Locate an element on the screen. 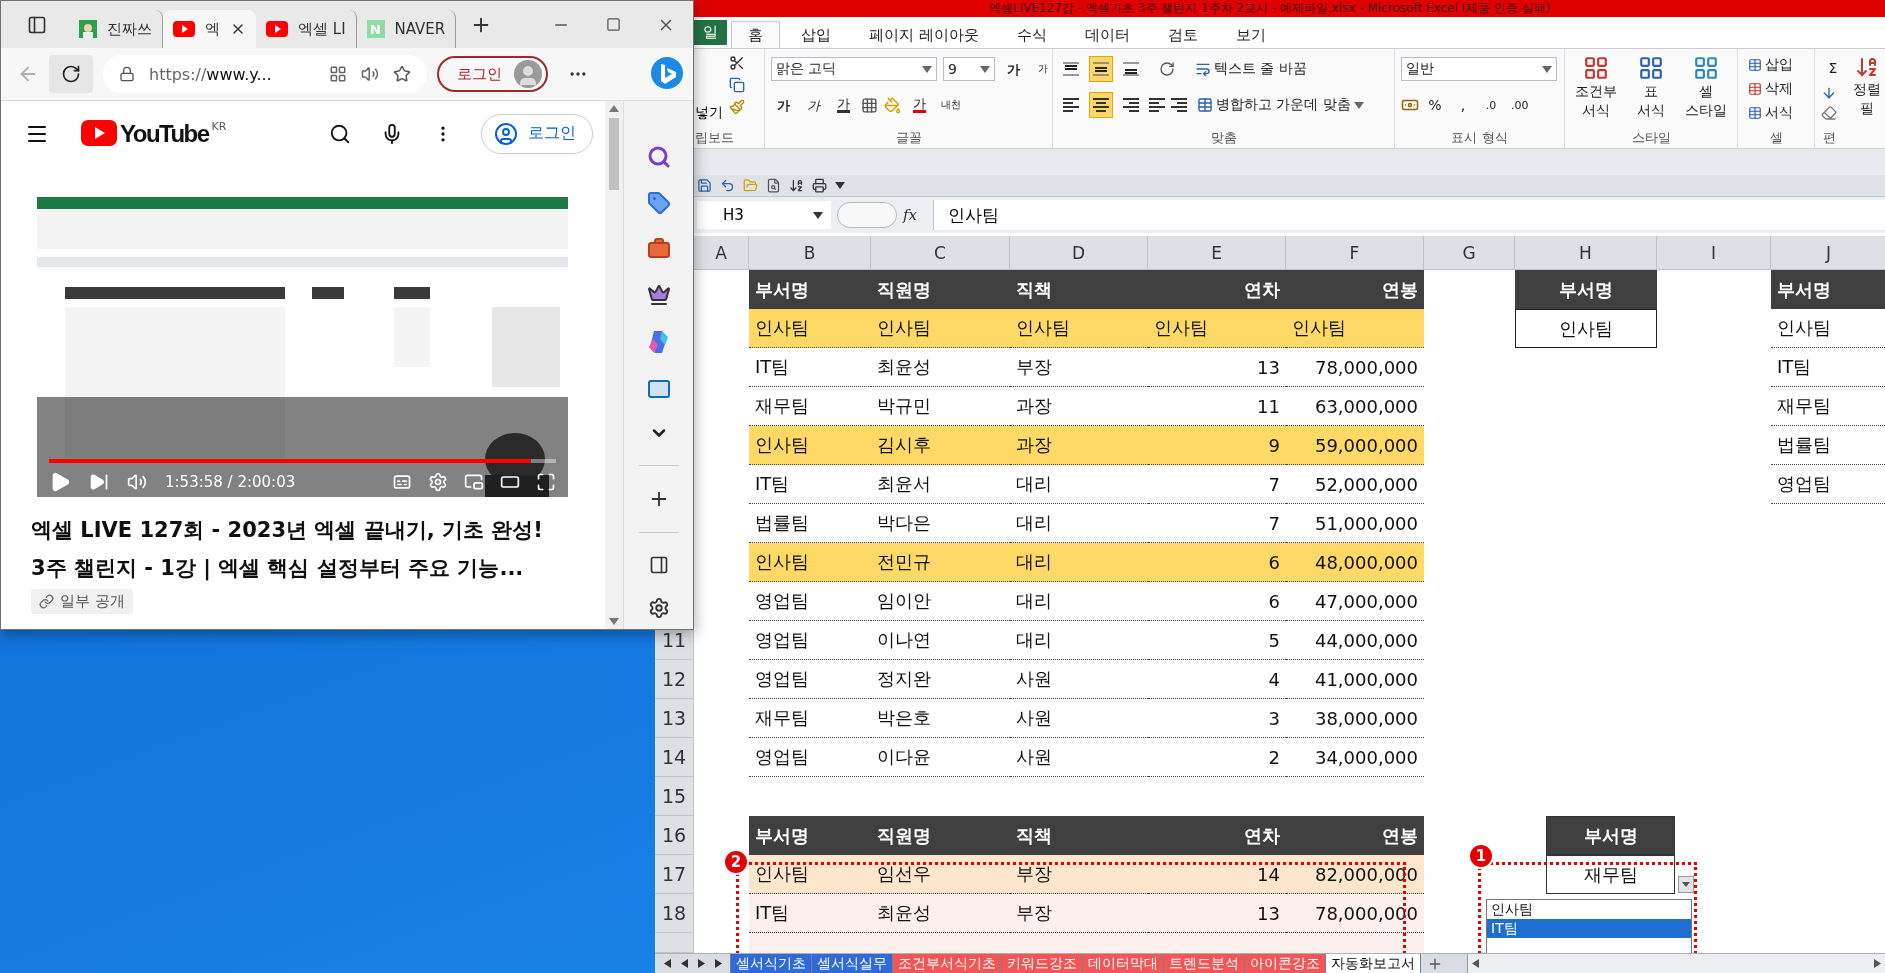 The width and height of the screenshot is (1885, 973). cell-button: 삽입 is located at coordinates (1776, 65).